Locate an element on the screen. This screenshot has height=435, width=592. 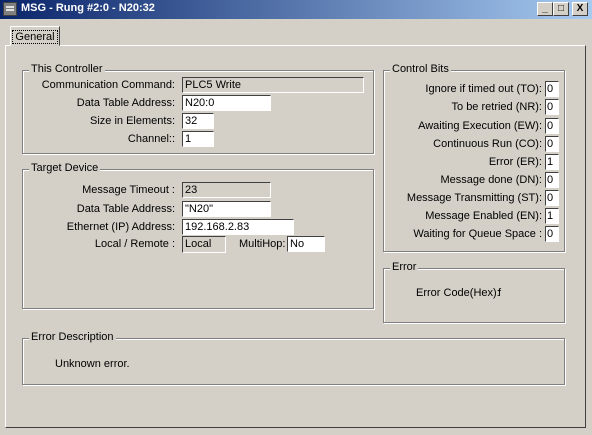
communication-command-label: Communication Command: is located at coordinates (108, 85).